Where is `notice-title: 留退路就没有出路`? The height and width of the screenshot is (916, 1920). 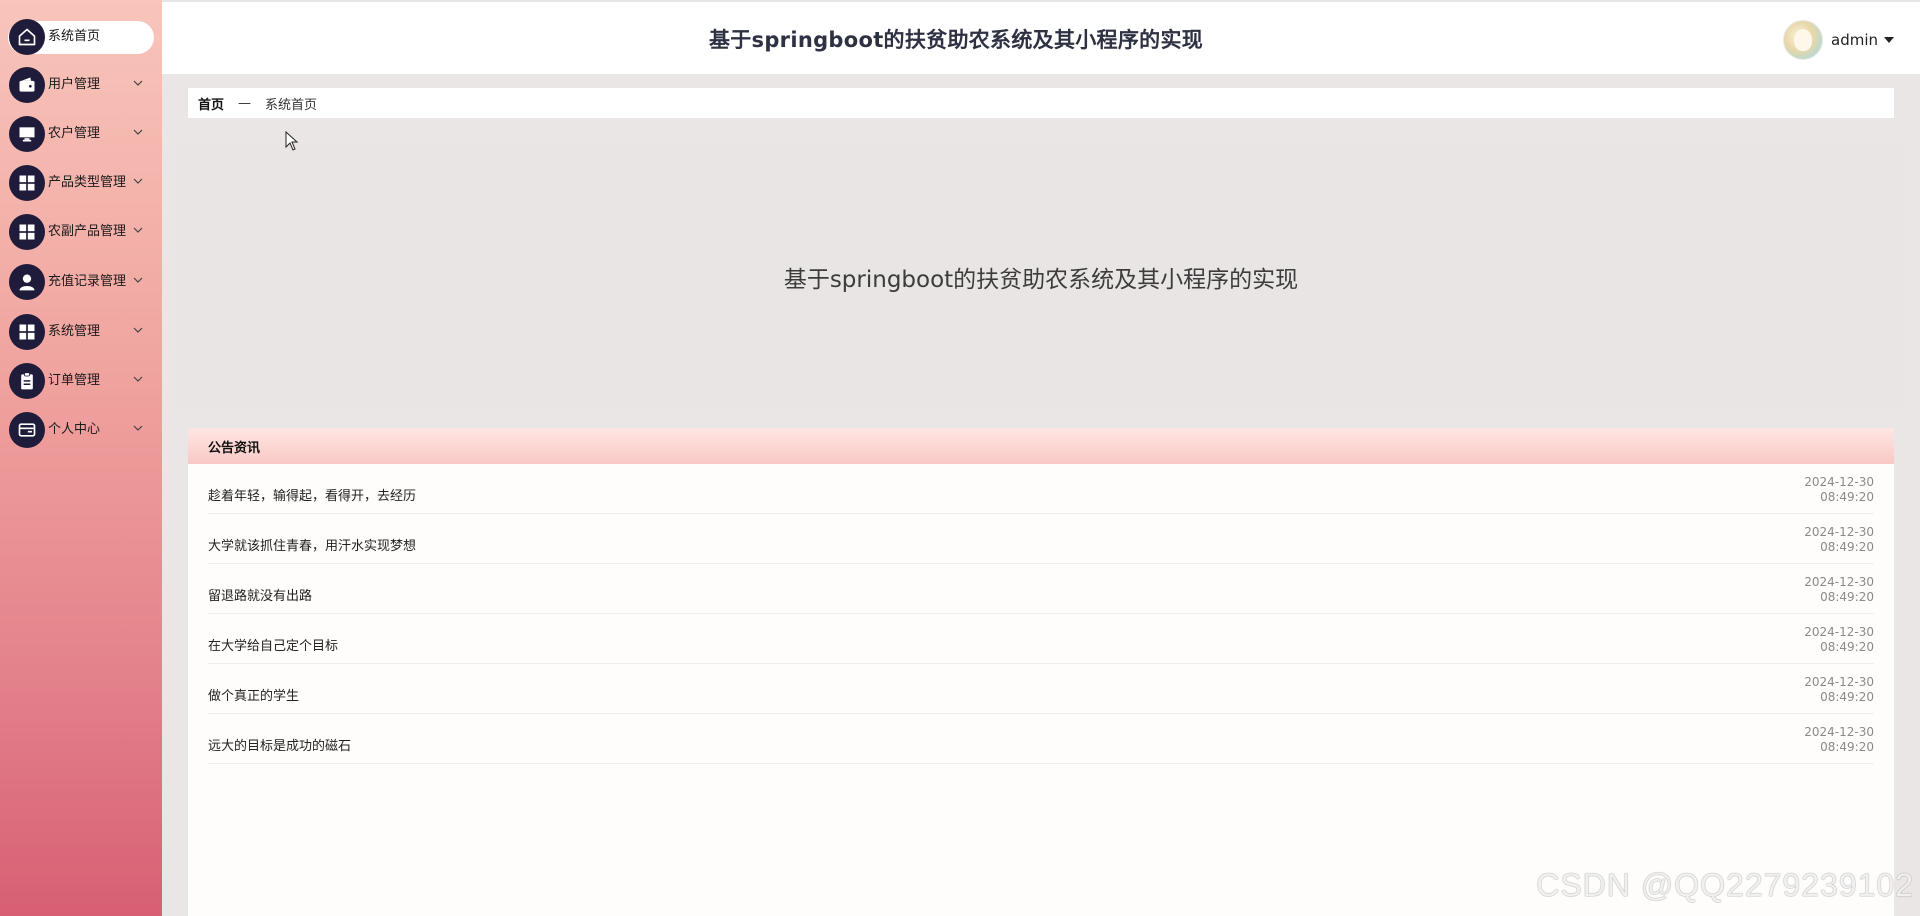
notice-title: 留退路就没有出路 is located at coordinates (260, 594).